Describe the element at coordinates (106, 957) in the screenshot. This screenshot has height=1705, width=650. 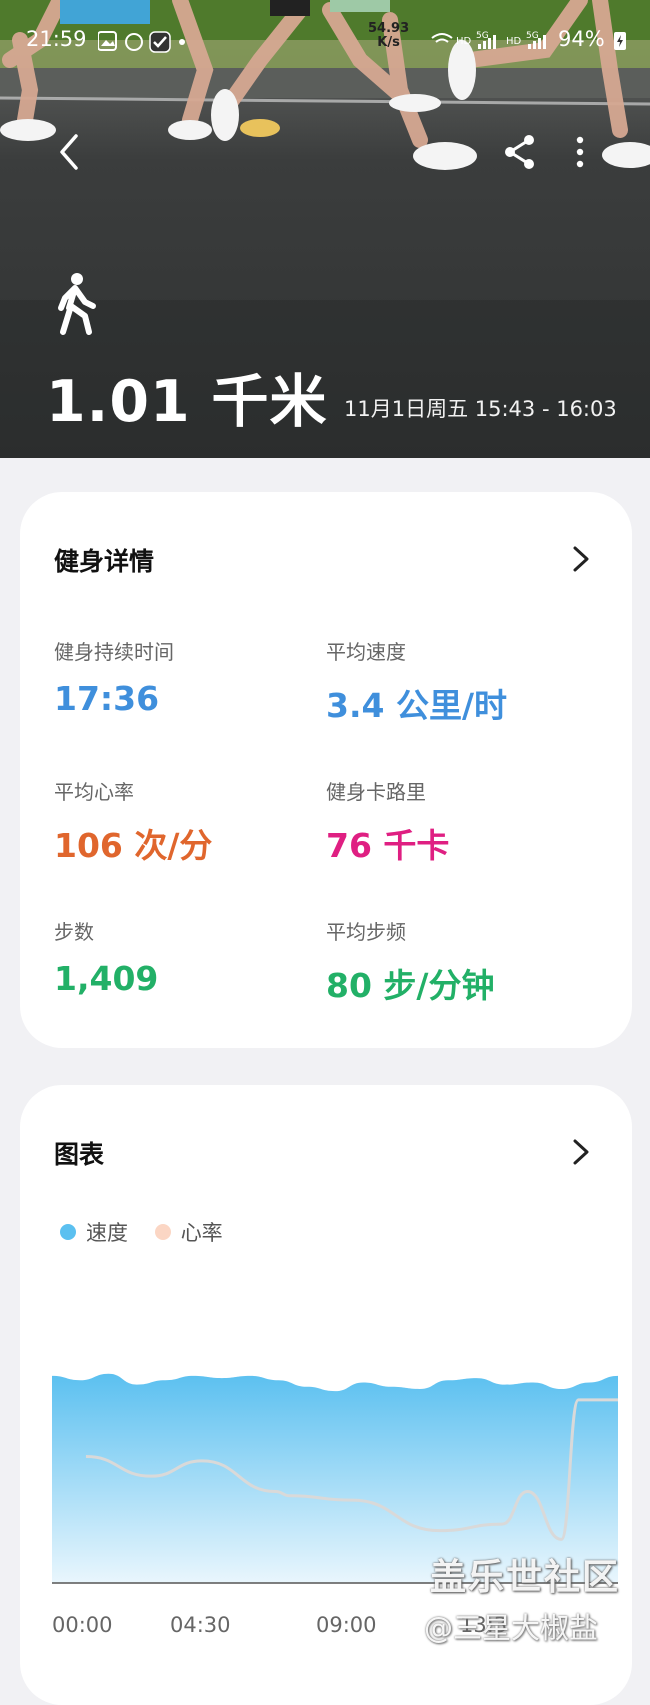
I see `stat-steps: 步数 1,409` at that location.